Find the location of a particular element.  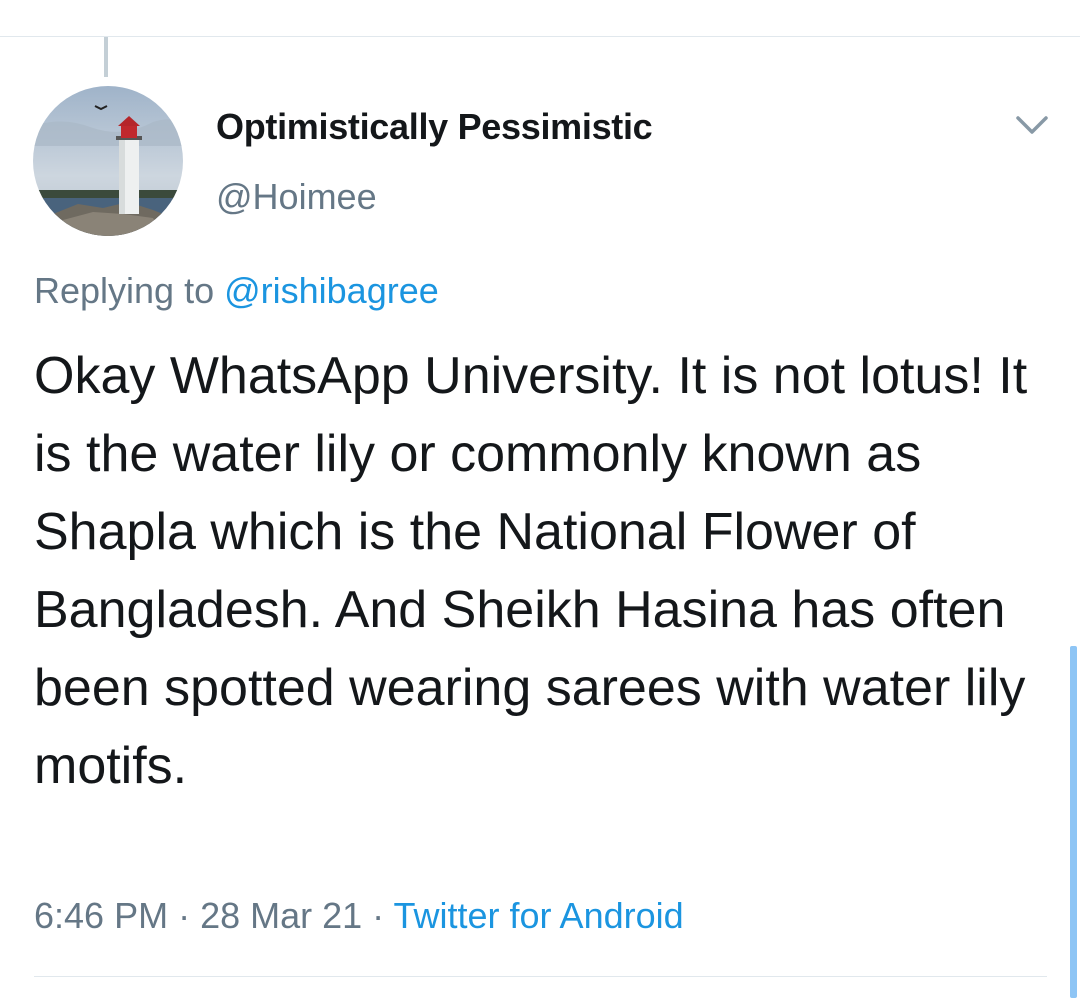

chevron-down-icon is located at coordinates (1032, 126).